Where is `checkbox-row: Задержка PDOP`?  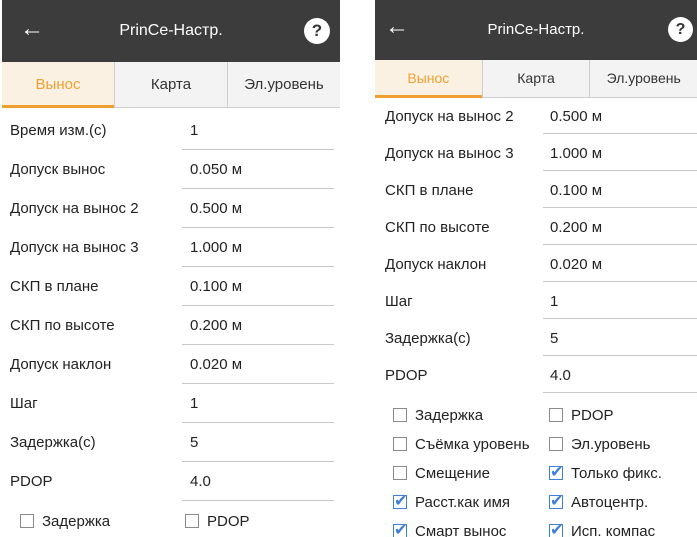 checkbox-row: Задержка PDOP is located at coordinates (541, 418).